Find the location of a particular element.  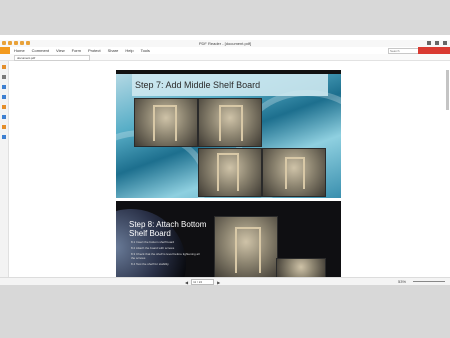

hand-tool-icon is located at coordinates (4, 67).